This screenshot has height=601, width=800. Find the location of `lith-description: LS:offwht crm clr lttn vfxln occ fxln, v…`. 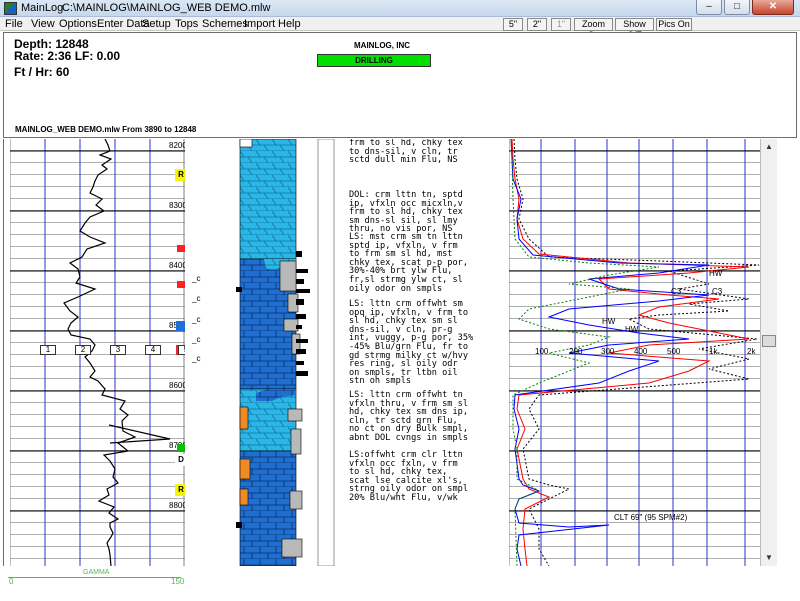

lith-description: LS:offwht crm clr lttn vfxln occ fxln, v… is located at coordinates (408, 476).